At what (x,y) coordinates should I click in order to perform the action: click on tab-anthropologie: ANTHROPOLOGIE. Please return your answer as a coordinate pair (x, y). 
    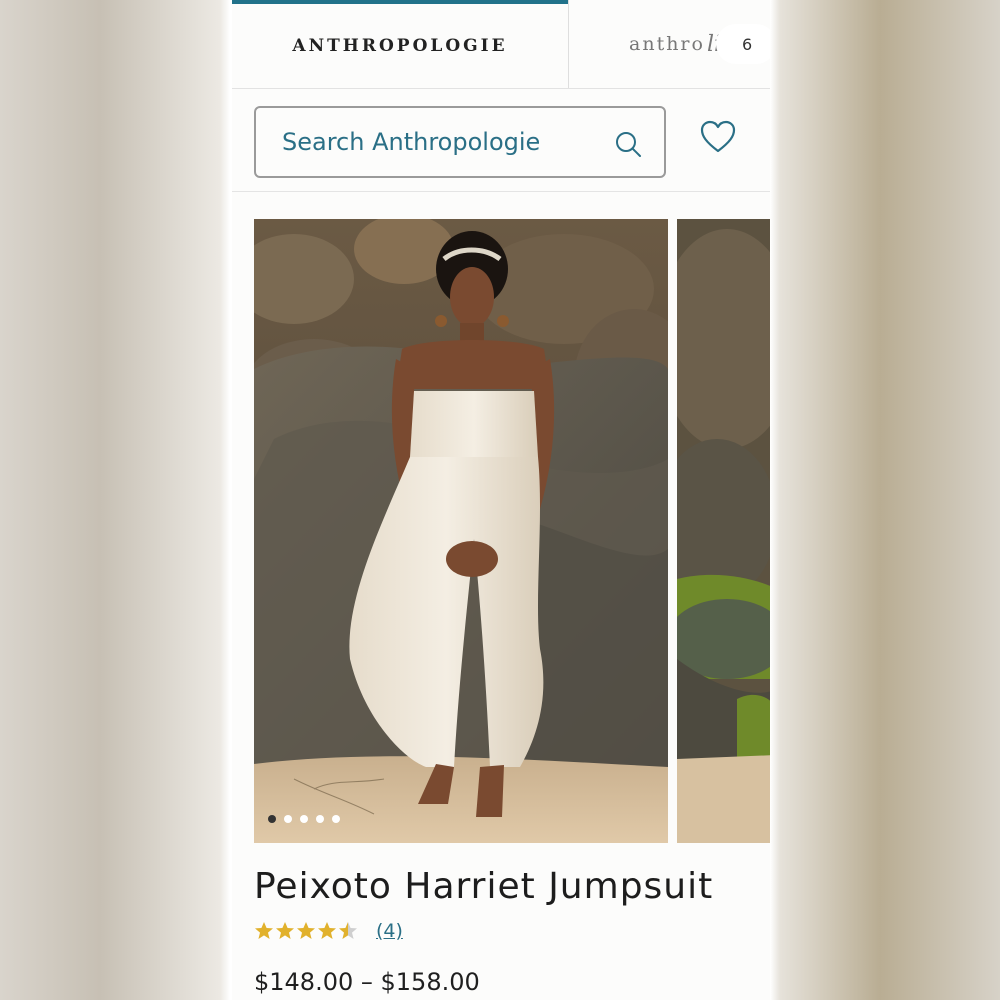
    Looking at the image, I should click on (400, 44).